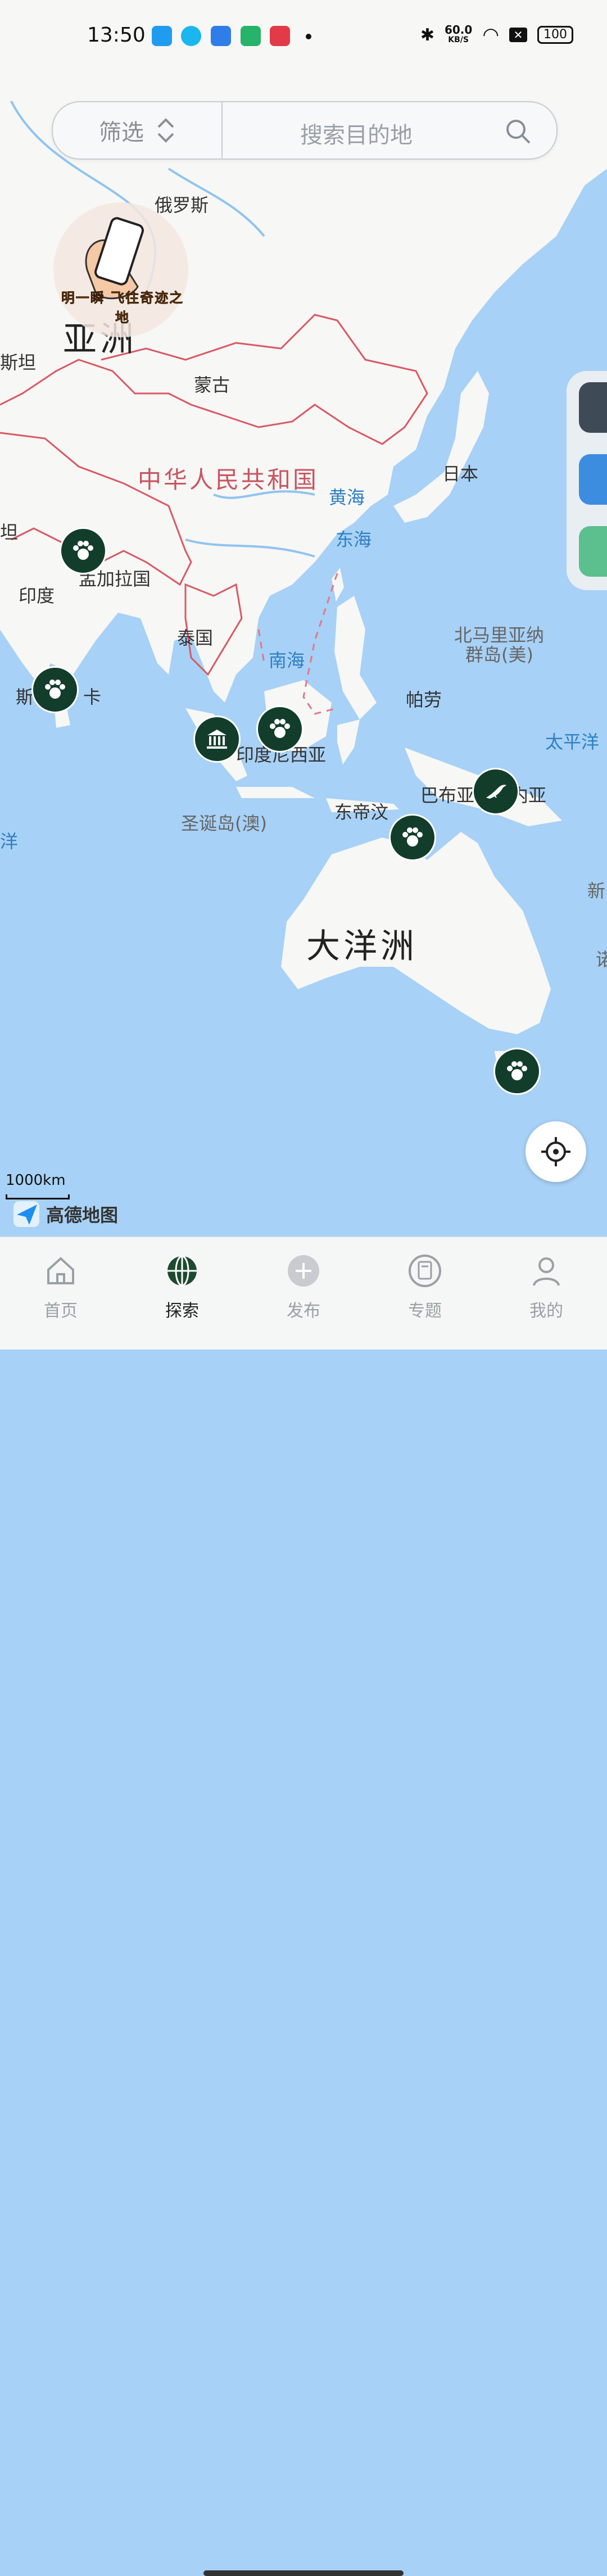  Describe the element at coordinates (425, 1311) in the screenshot. I see `tab-topics-label: 专题` at that location.